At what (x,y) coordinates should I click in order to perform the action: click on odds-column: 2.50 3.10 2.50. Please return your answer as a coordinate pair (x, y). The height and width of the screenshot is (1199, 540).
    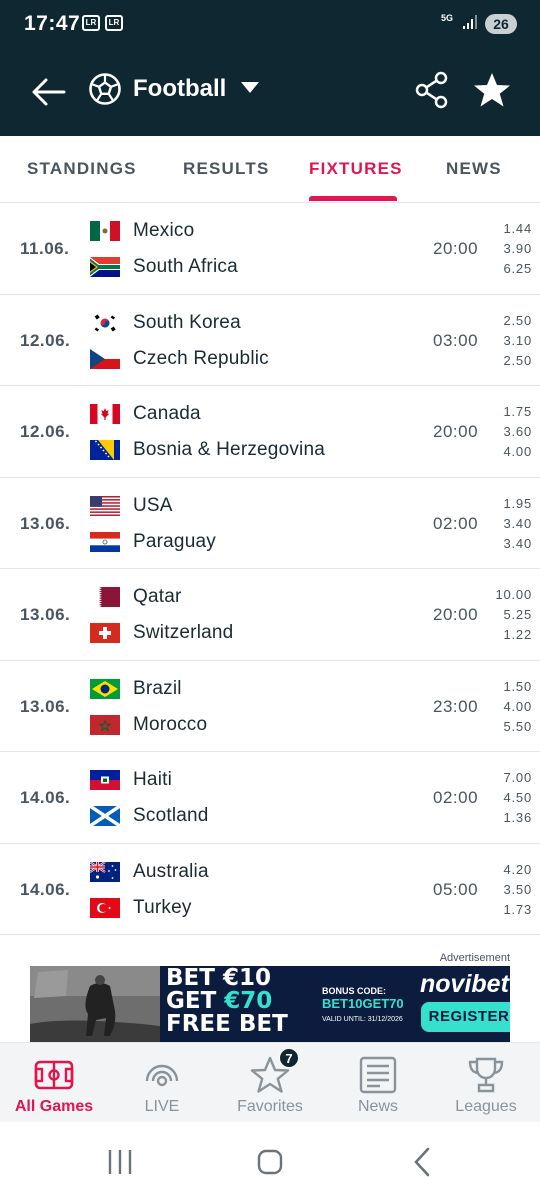
    Looking at the image, I should click on (510, 341).